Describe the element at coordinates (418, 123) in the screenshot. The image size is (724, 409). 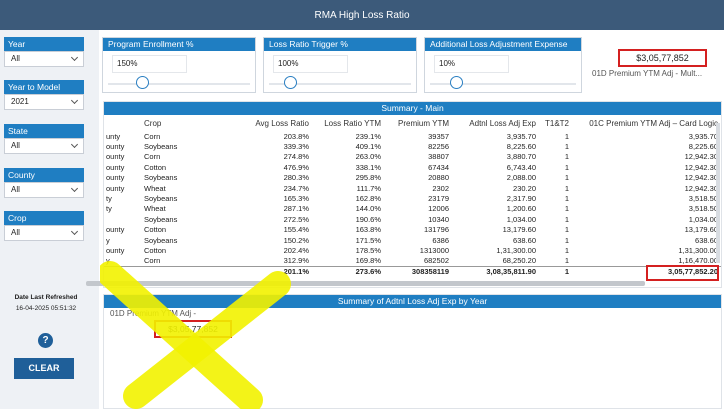
I see `summary-column-header: Premium YTM` at that location.